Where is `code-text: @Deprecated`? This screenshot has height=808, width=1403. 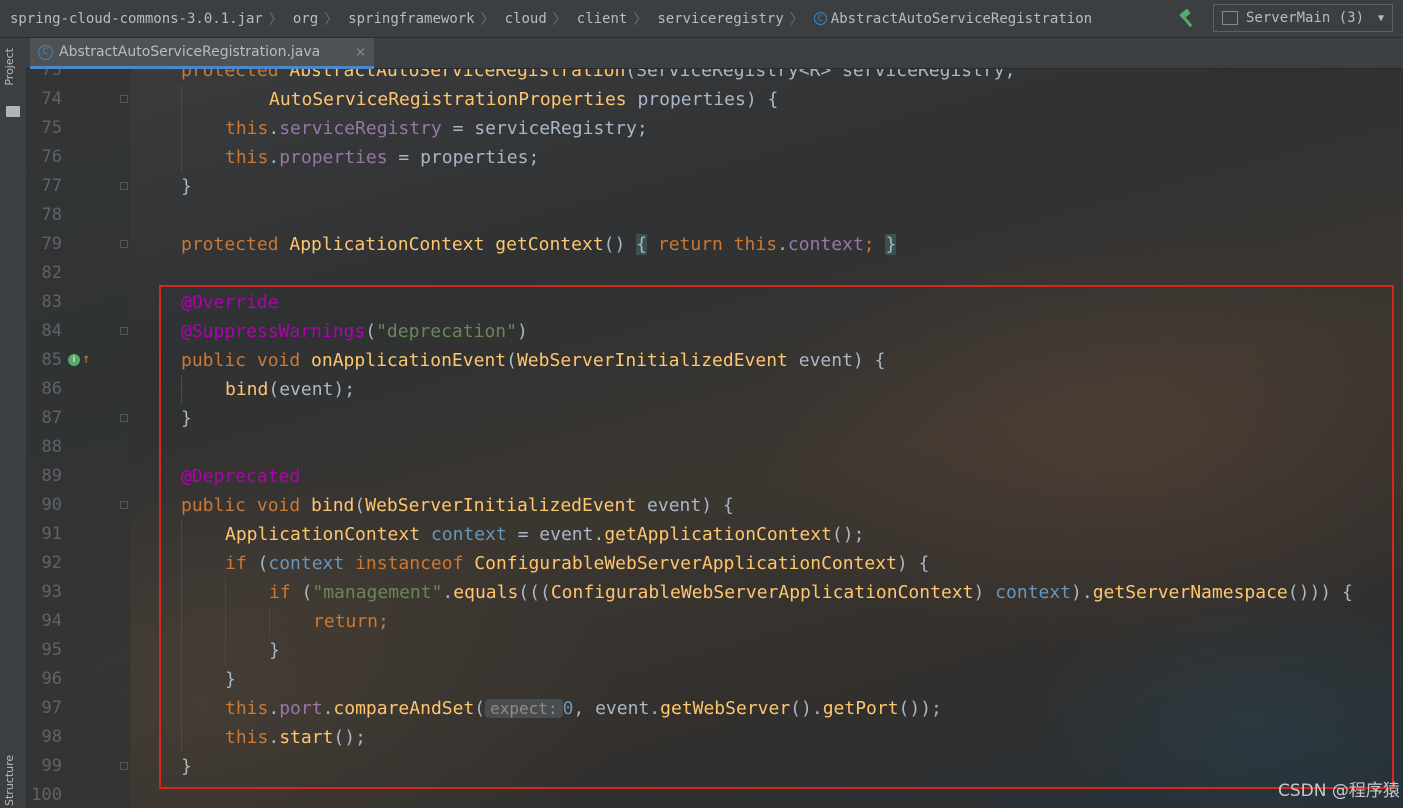
code-text: @Deprecated is located at coordinates (241, 476).